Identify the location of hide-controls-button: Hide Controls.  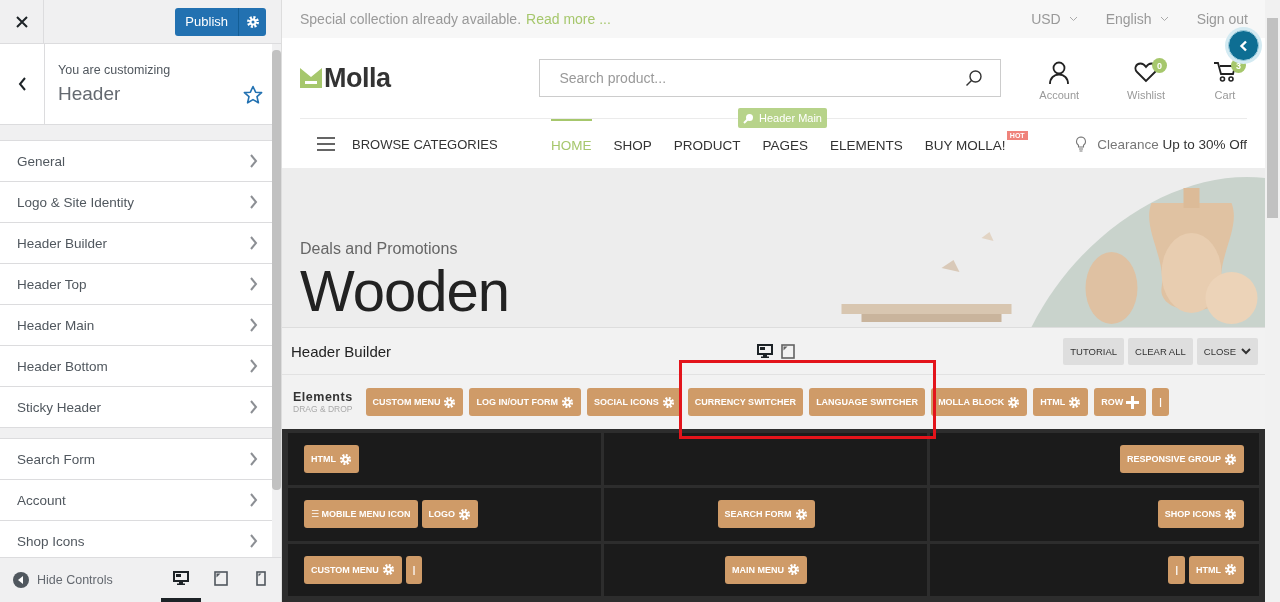
(59, 580).